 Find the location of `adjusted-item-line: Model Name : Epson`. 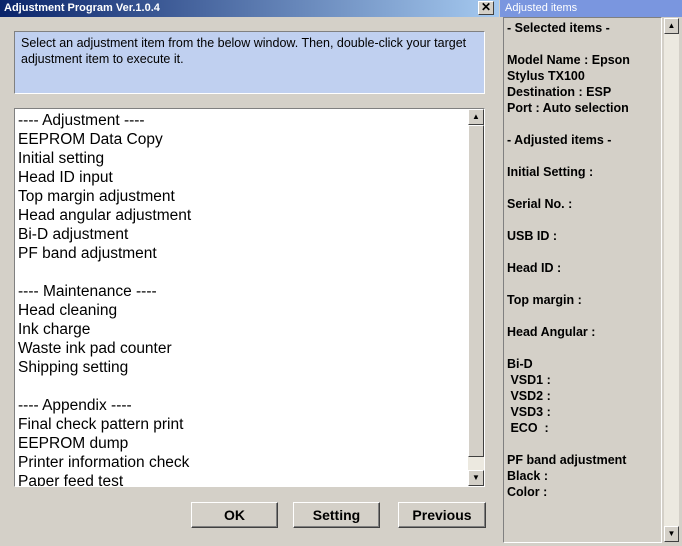

adjusted-item-line: Model Name : Epson is located at coordinates (568, 60).